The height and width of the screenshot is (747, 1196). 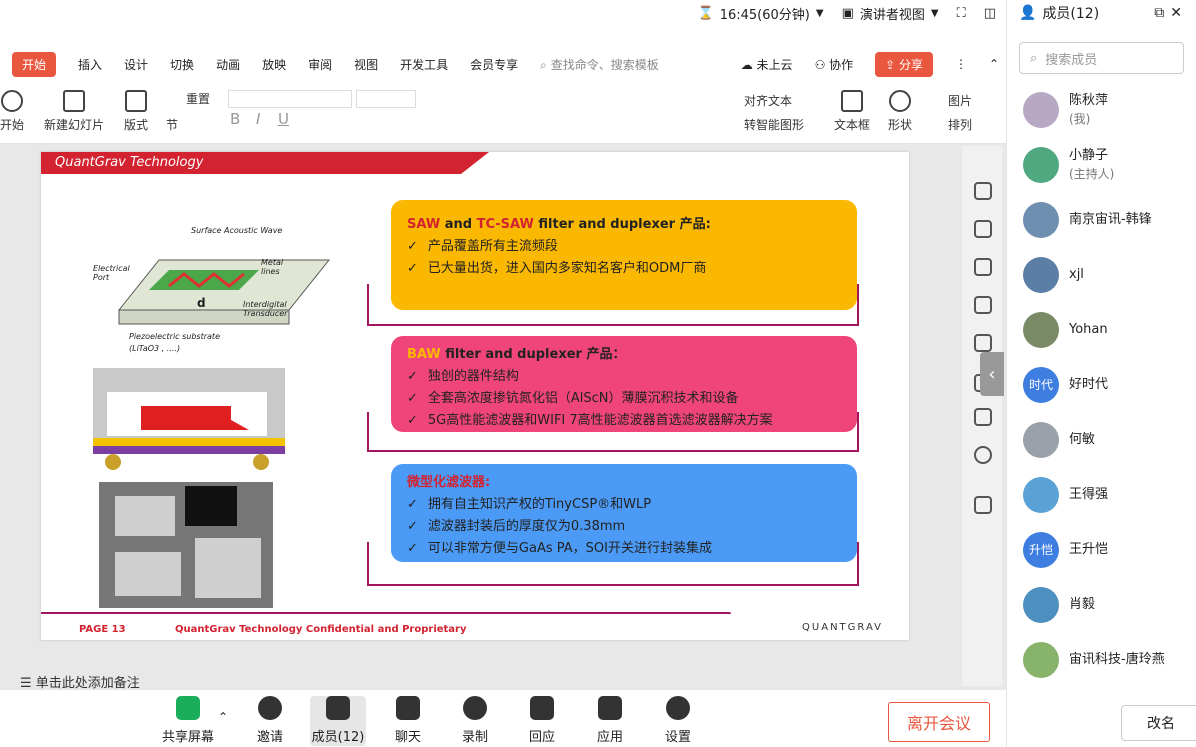 What do you see at coordinates (172, 124) in the screenshot?
I see `section-button: 节` at bounding box center [172, 124].